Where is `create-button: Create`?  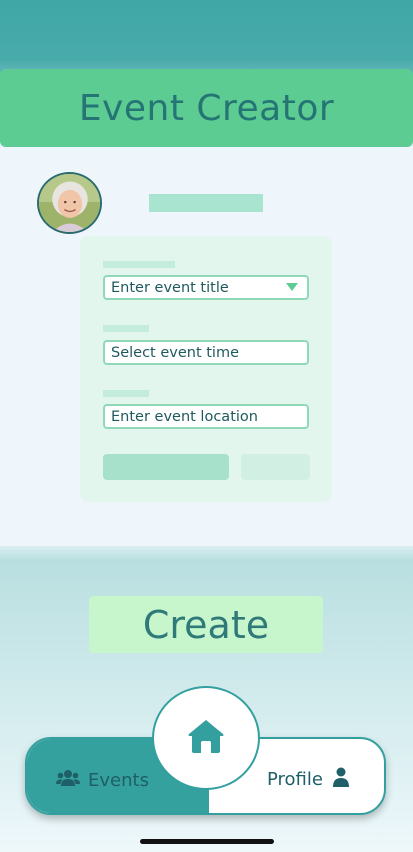 create-button: Create is located at coordinates (206, 624).